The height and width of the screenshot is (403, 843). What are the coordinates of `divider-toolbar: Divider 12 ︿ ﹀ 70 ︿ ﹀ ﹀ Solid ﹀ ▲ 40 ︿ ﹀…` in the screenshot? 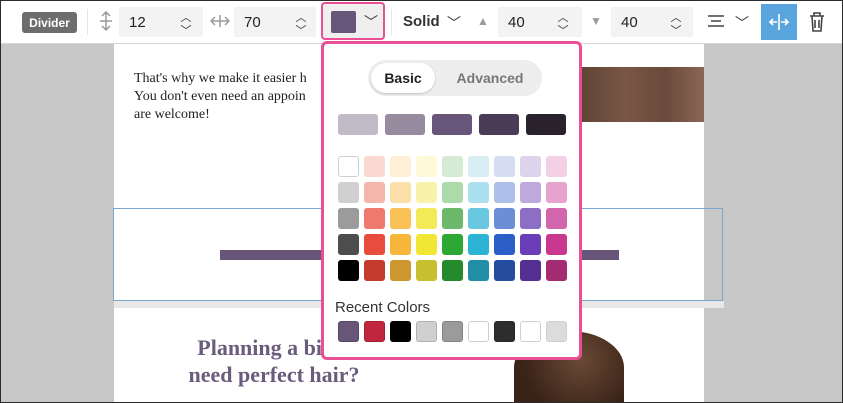 It's located at (421, 22).